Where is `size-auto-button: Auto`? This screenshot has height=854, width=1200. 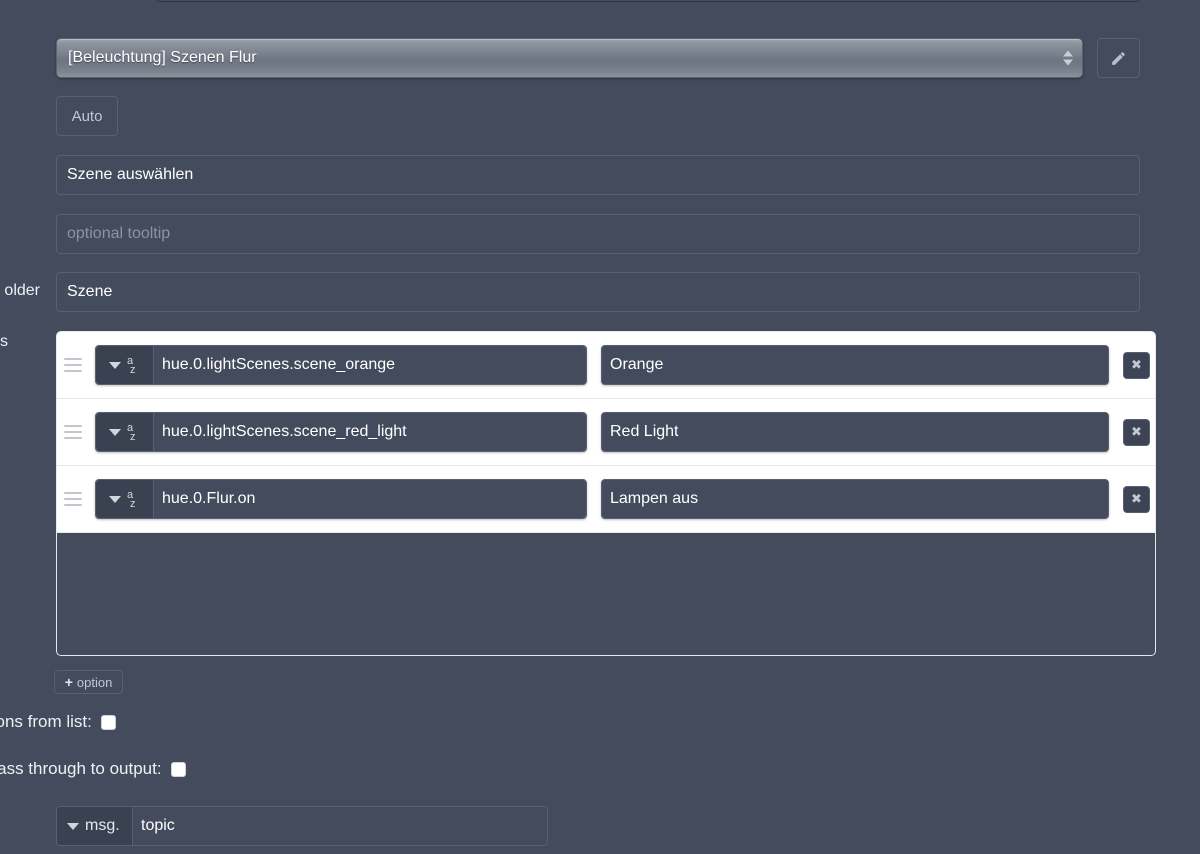 size-auto-button: Auto is located at coordinates (87, 116).